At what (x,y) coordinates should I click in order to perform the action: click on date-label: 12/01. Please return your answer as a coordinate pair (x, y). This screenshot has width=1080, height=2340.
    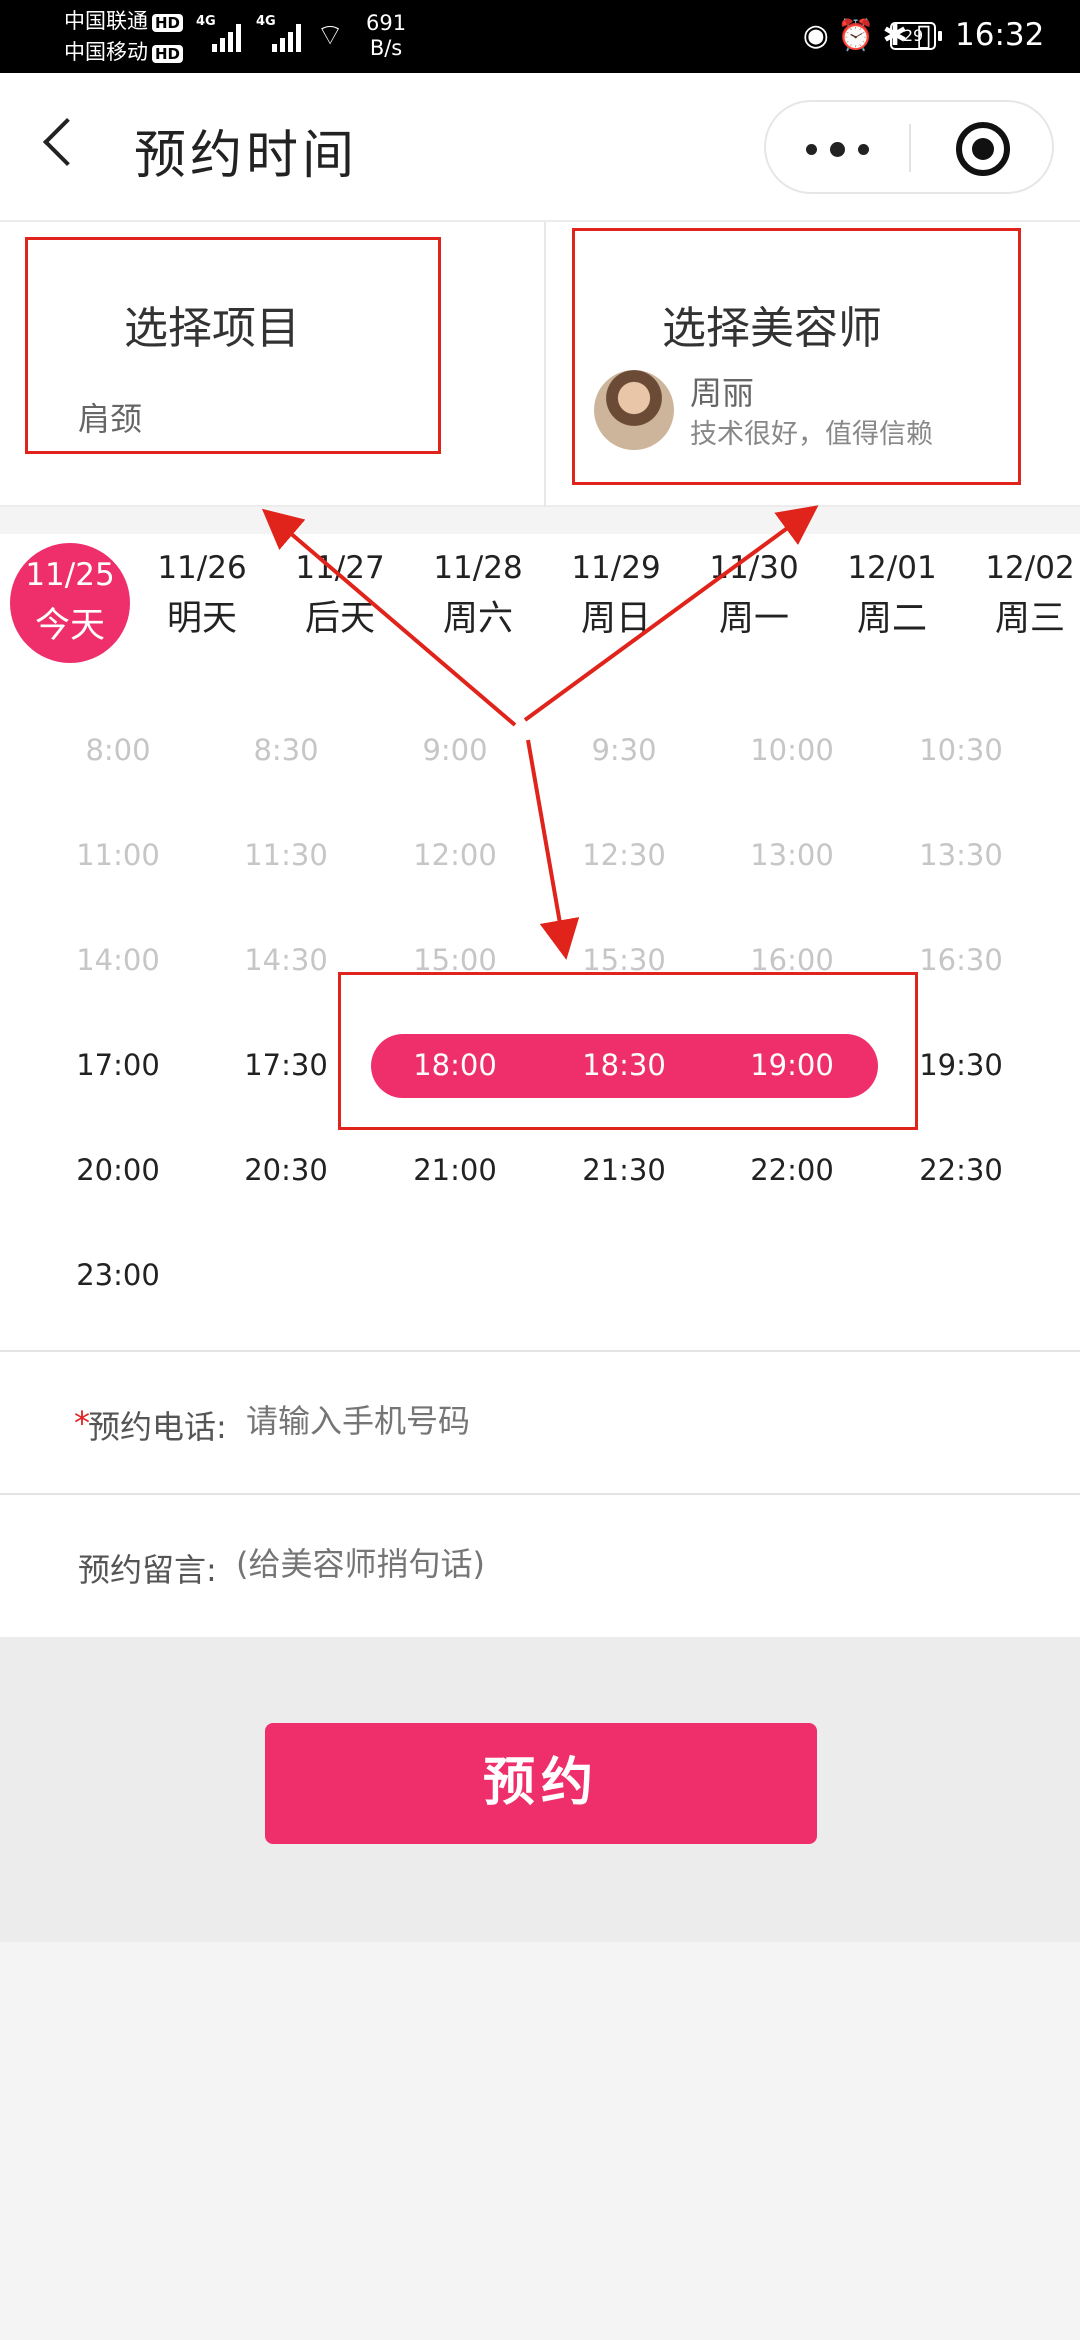
    Looking at the image, I should click on (892, 568).